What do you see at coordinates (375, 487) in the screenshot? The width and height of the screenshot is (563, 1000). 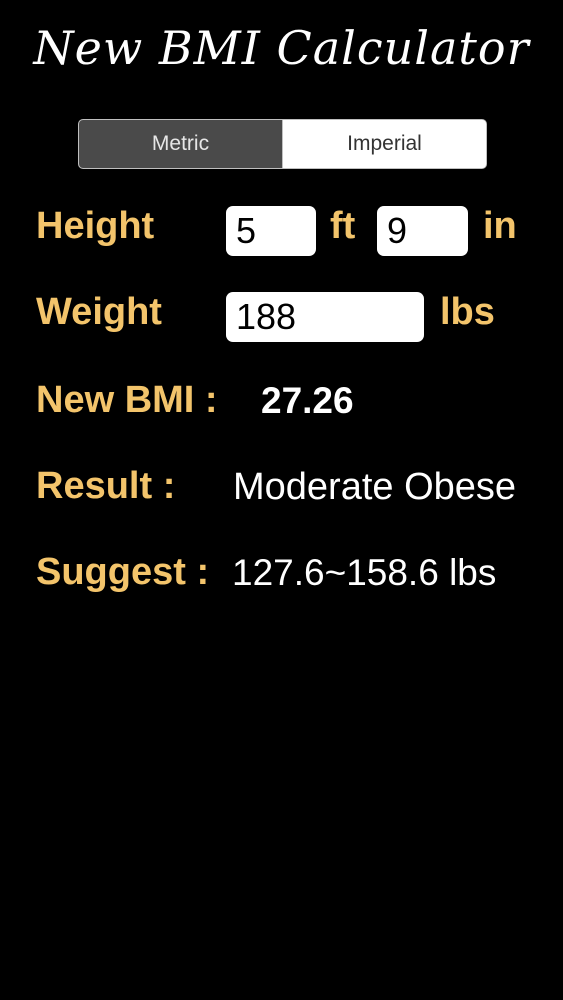 I see `result-value: Moderate Obese` at bounding box center [375, 487].